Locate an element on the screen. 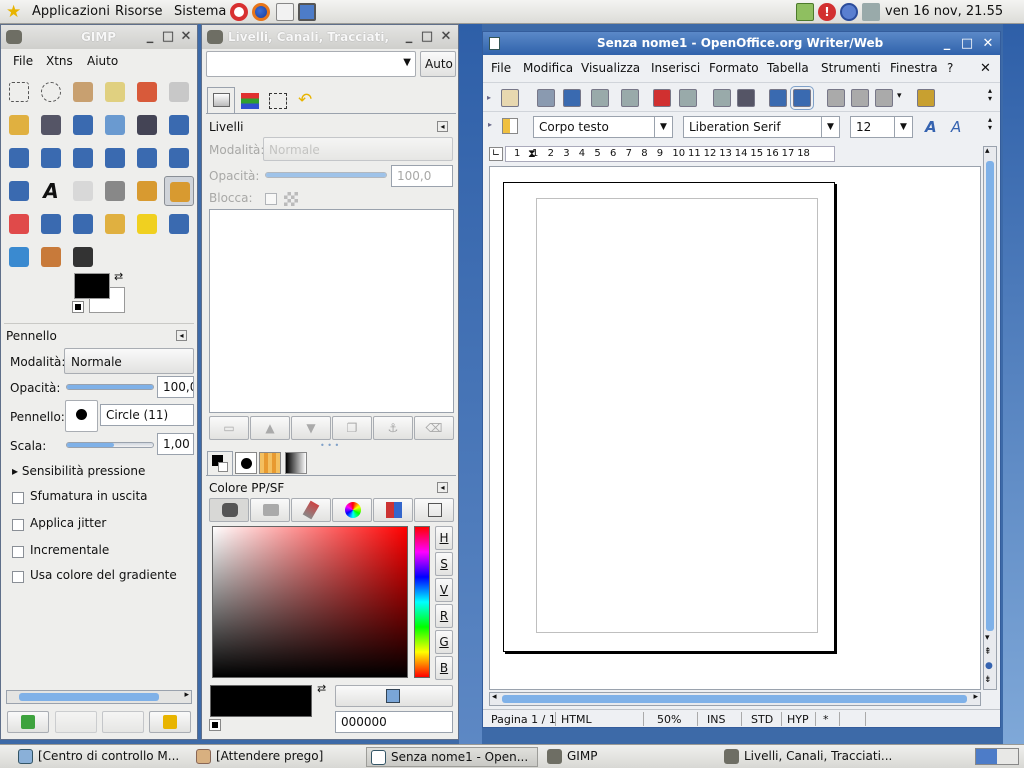 Image resolution: width=1024 pixels, height=768 pixels. paragraph-style-dropdown: Corpo testo ▼ is located at coordinates (603, 127).